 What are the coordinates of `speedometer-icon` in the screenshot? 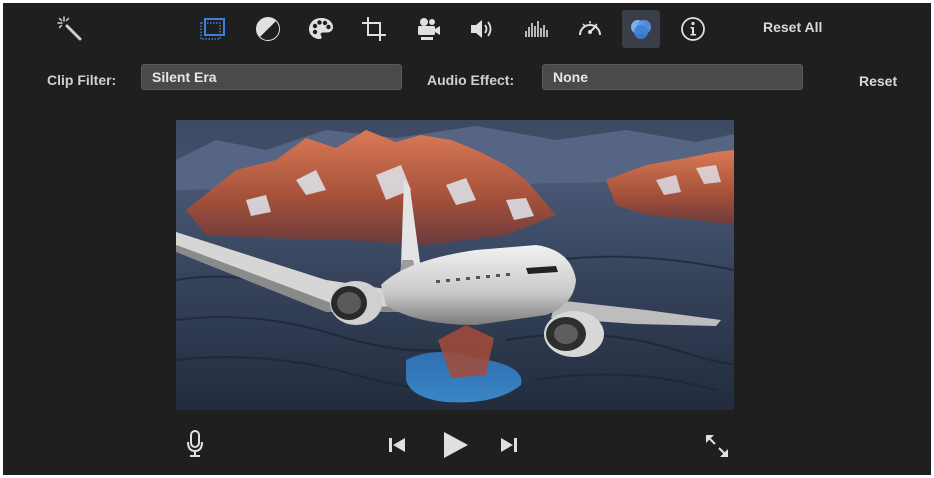 It's located at (590, 28).